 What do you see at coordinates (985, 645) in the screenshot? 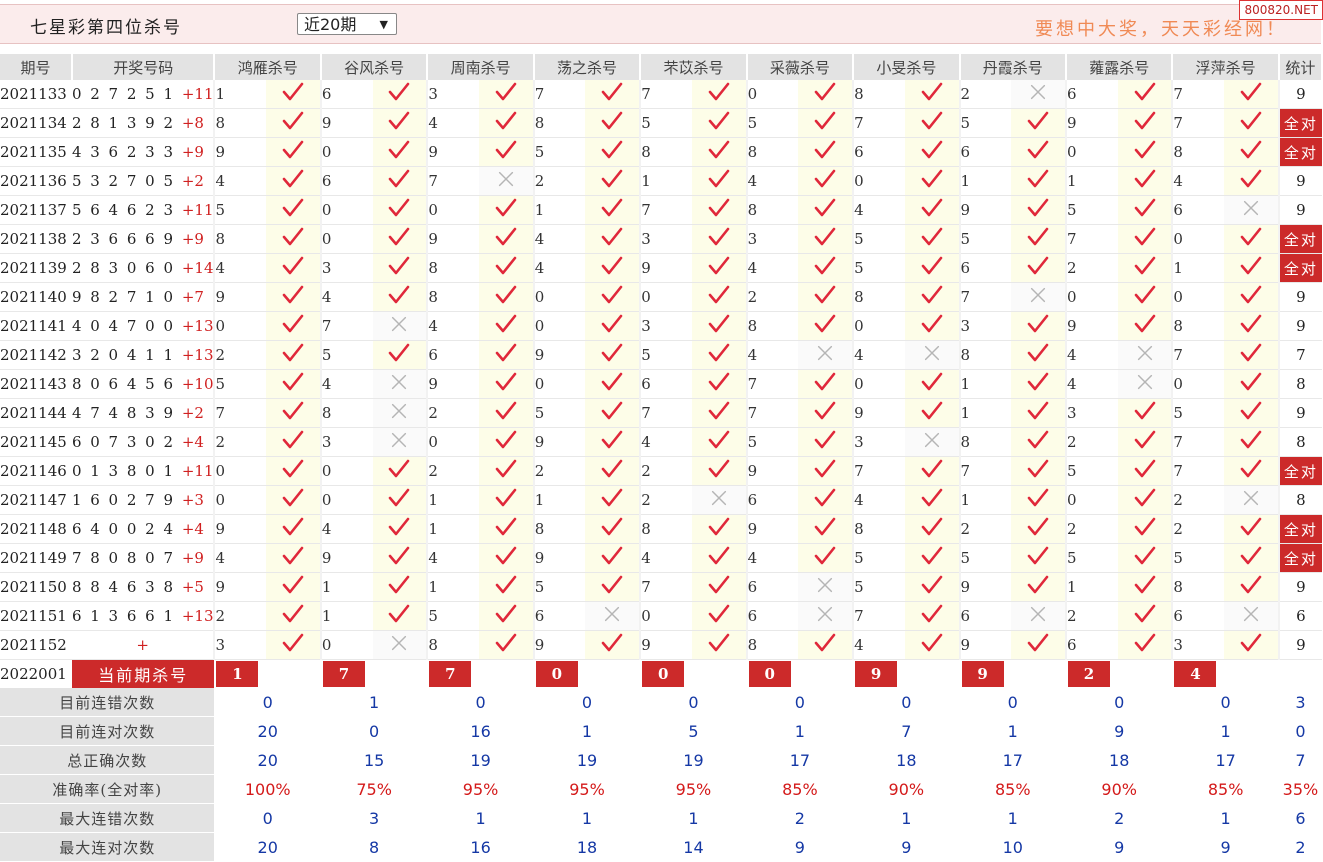
I see `kill-number: 9` at bounding box center [985, 645].